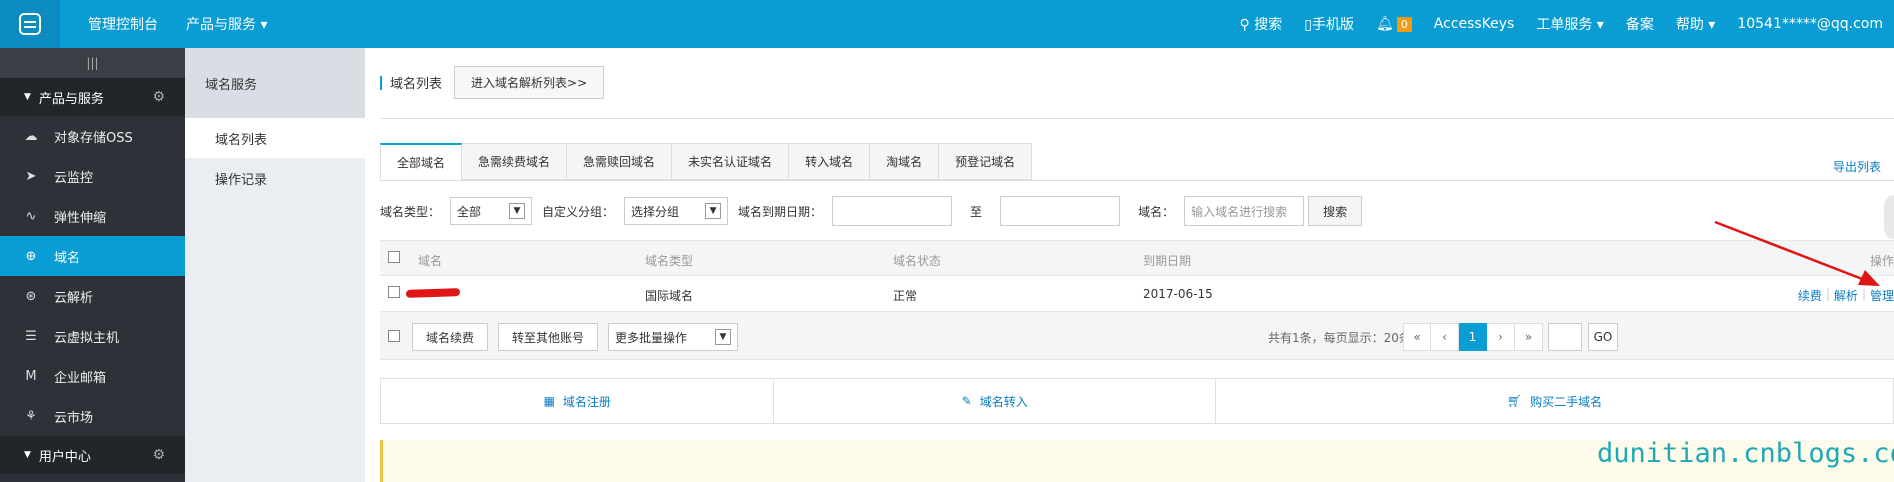  I want to click on mail-icon: M, so click(31, 376).